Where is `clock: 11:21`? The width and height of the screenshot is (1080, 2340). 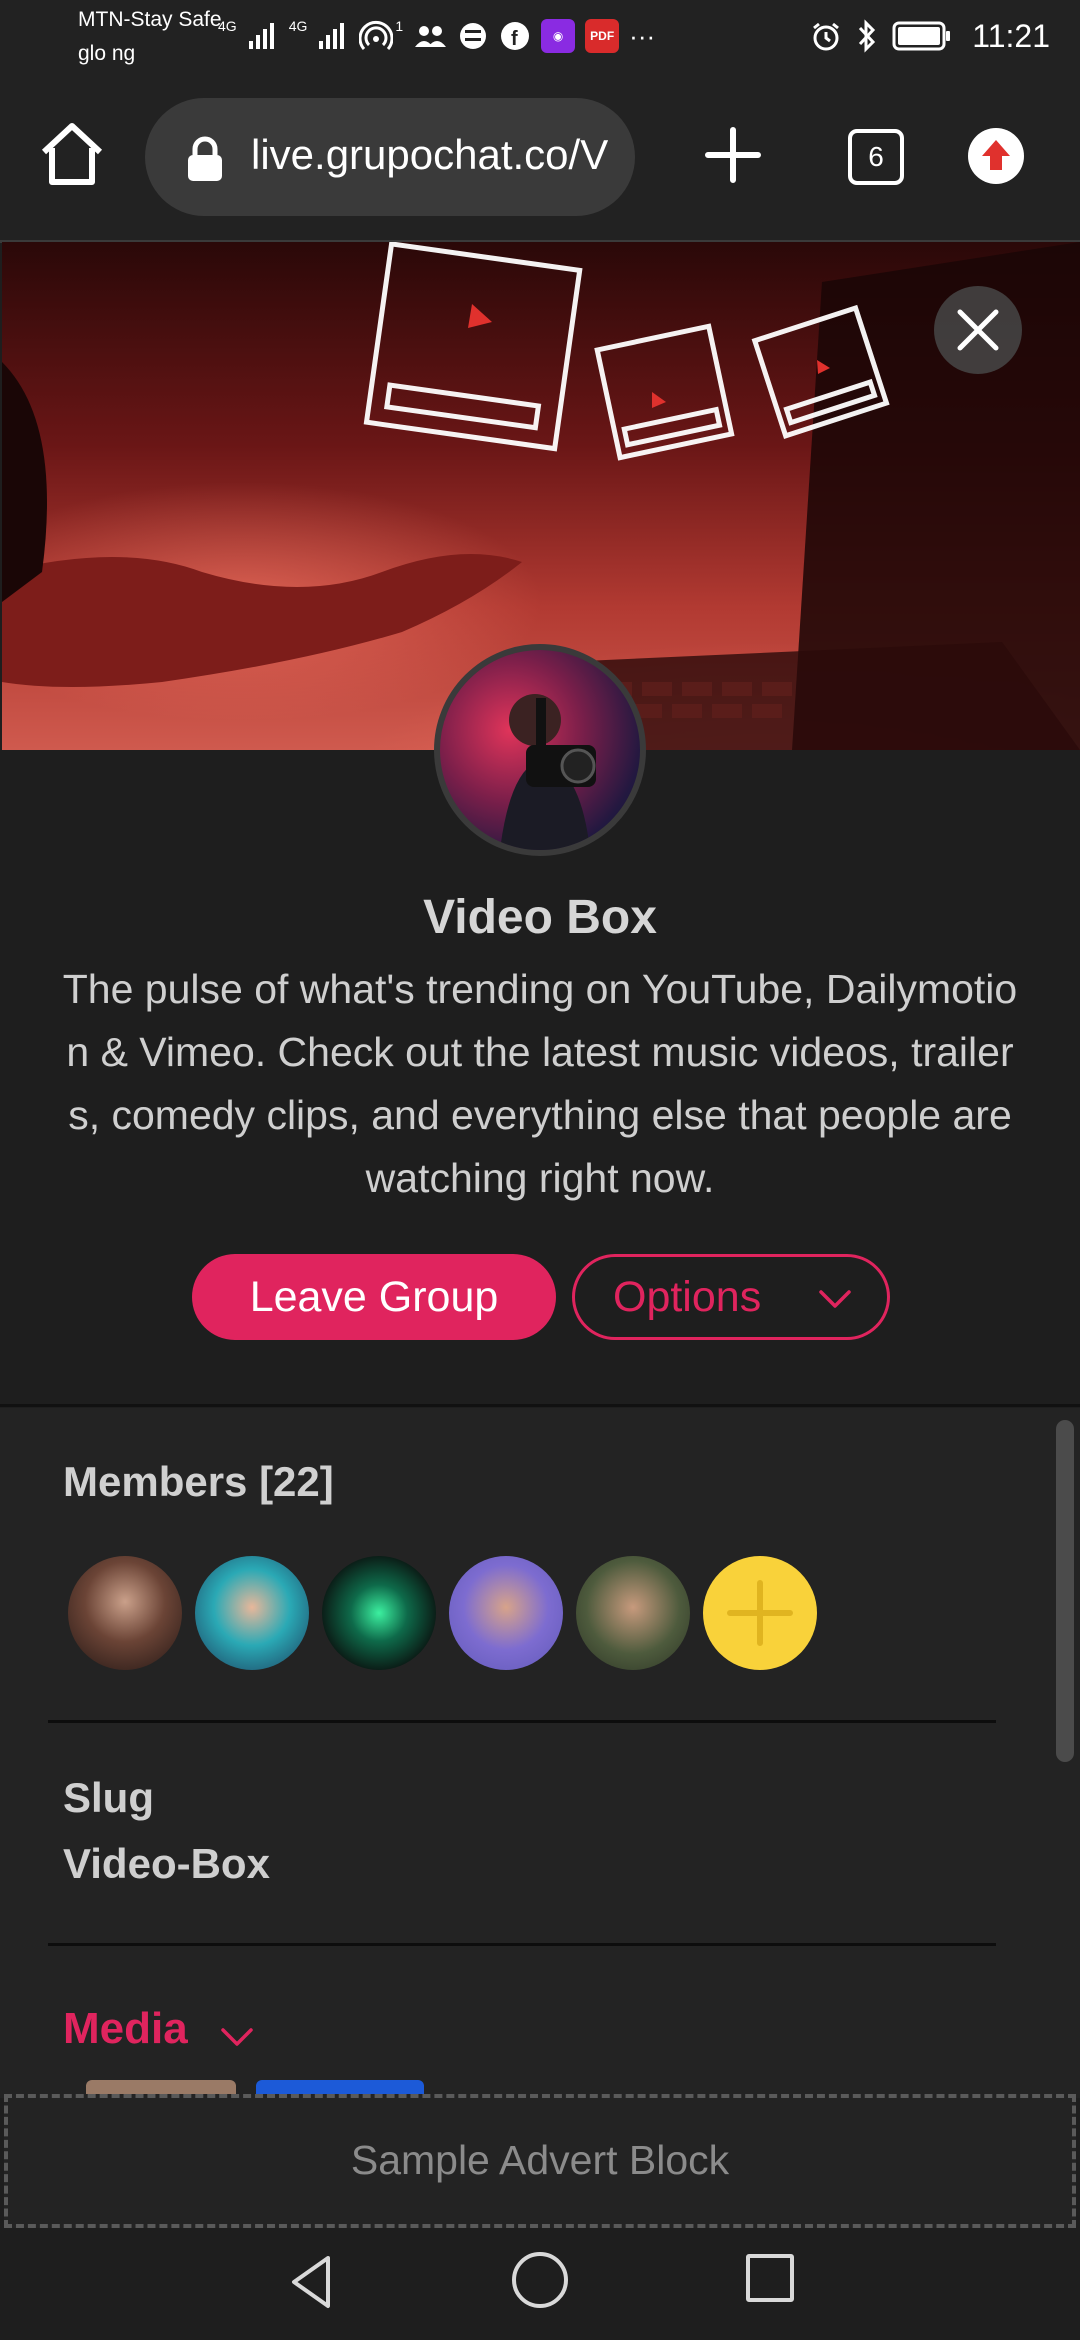
clock: 11:21 is located at coordinates (1011, 35).